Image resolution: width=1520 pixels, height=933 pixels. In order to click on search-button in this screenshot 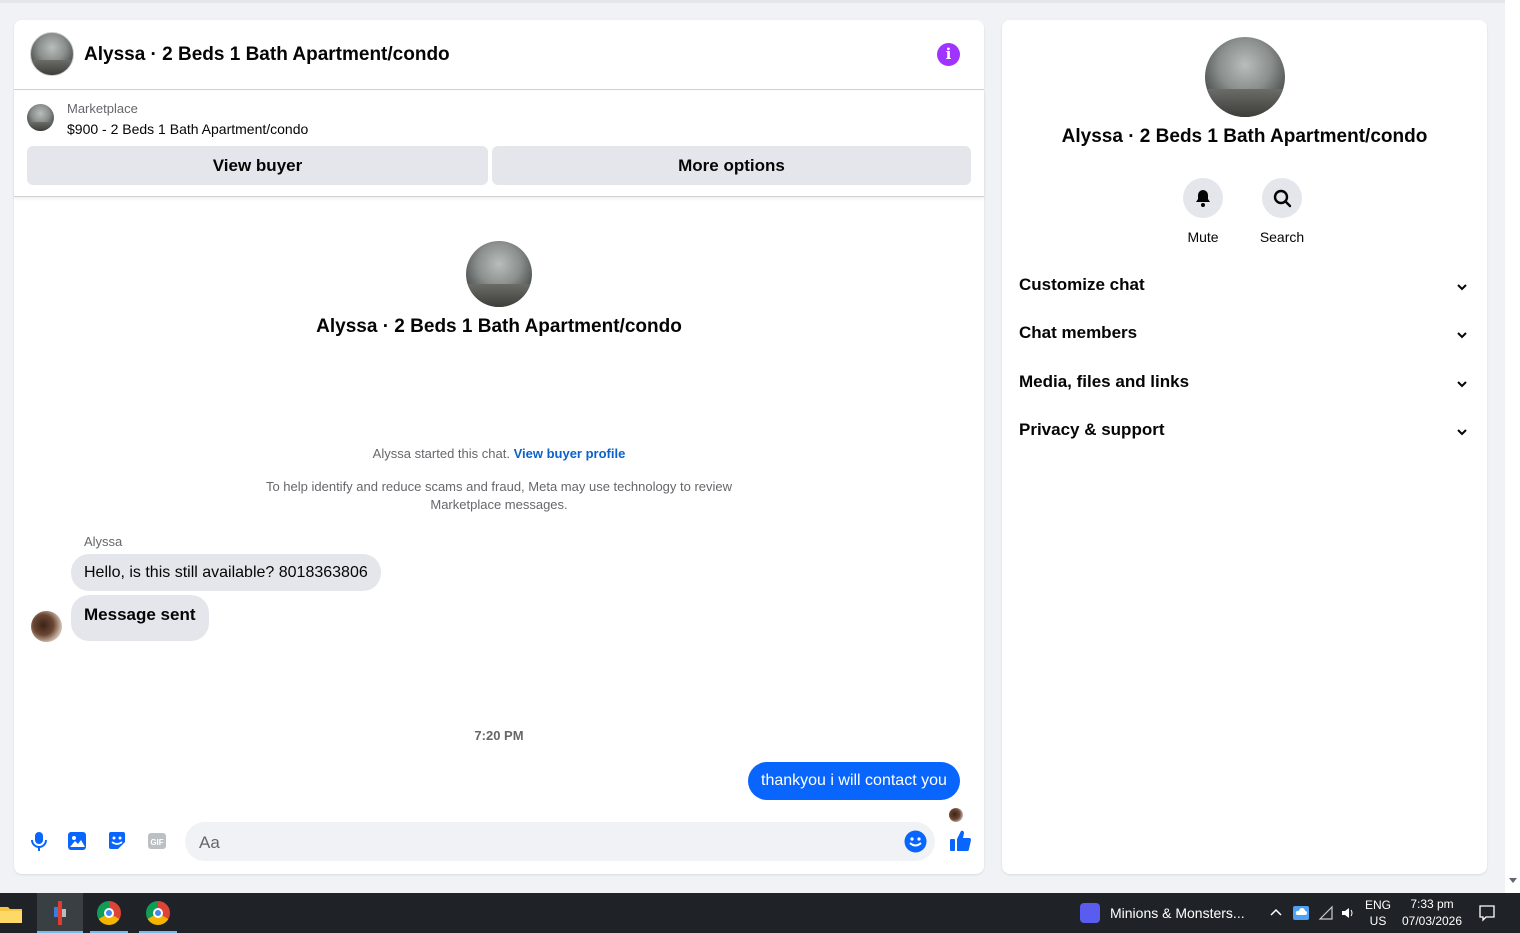, I will do `click(1282, 198)`.